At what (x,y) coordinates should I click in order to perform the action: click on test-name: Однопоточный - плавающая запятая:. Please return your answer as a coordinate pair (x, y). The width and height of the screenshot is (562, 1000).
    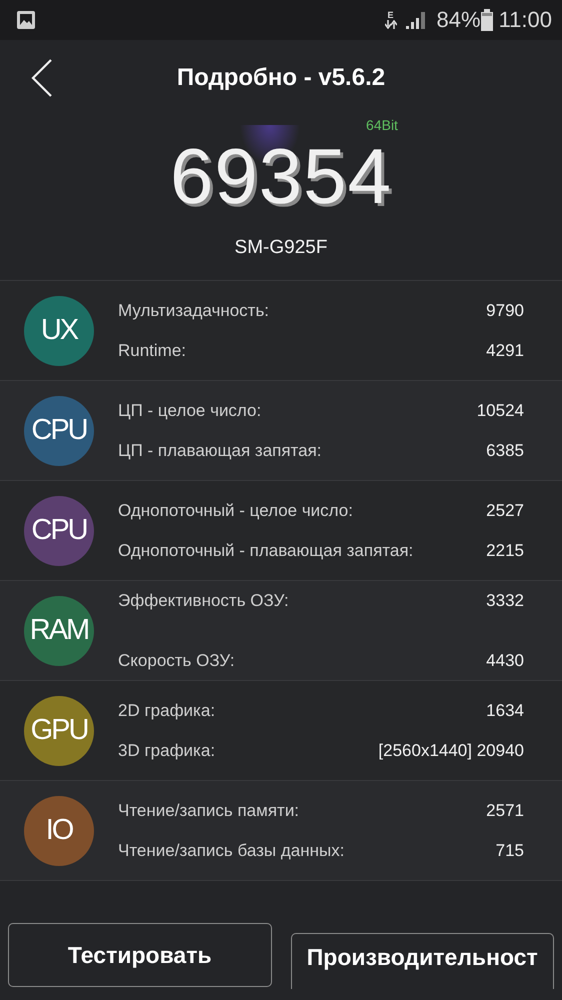
    Looking at the image, I should click on (266, 551).